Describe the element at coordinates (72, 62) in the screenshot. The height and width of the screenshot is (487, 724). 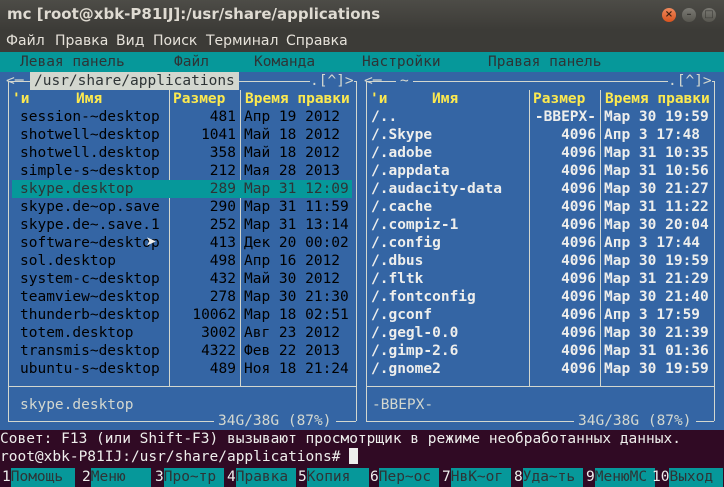
I see `mc-menu-left-panel: Левая панель` at that location.